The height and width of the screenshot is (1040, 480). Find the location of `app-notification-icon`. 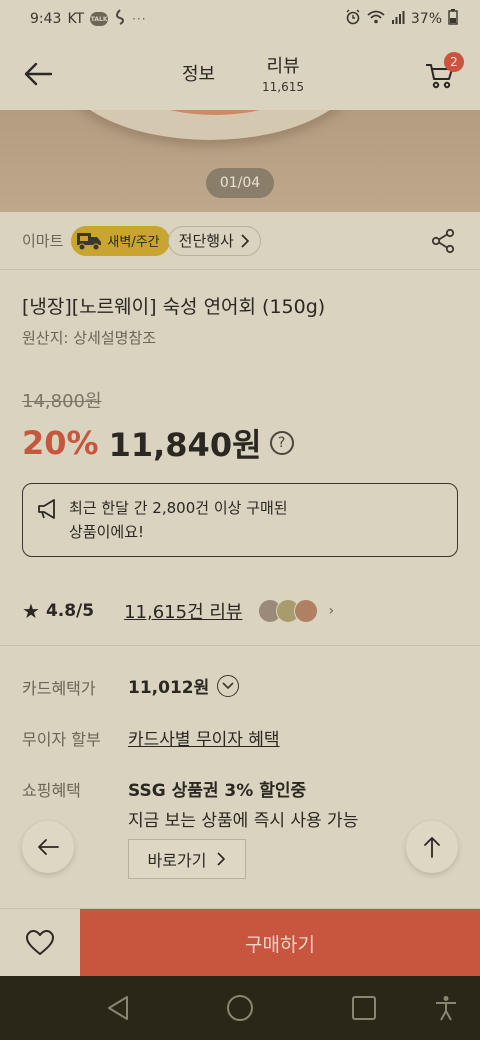

app-notification-icon is located at coordinates (120, 19).